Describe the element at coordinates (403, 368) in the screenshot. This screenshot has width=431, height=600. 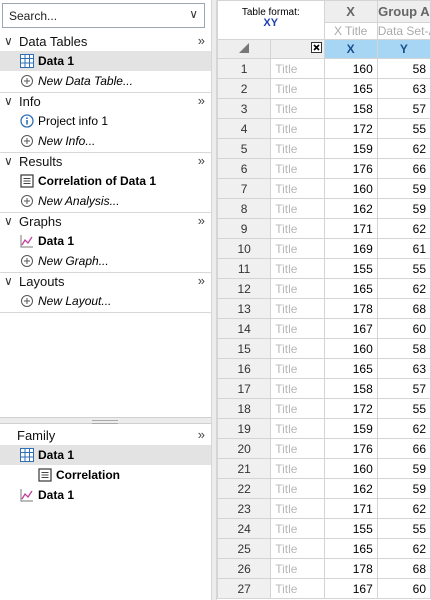
I see `y-value-cell: 63` at that location.